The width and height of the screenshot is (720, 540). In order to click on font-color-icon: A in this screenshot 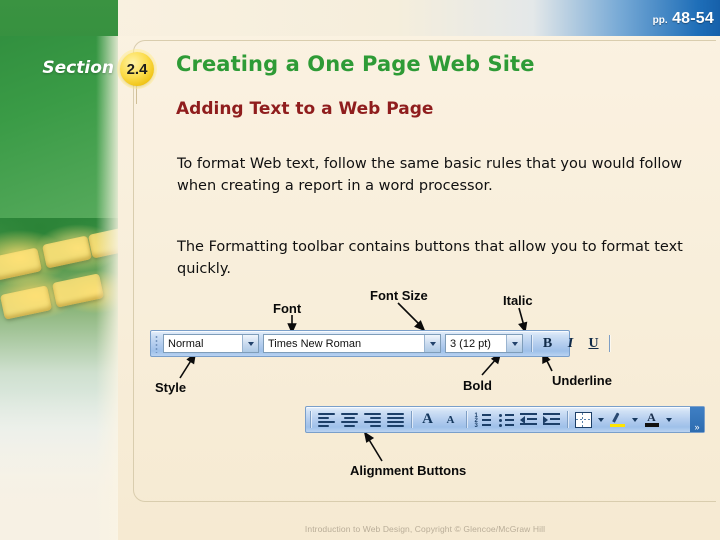, I will do `click(652, 419)`.